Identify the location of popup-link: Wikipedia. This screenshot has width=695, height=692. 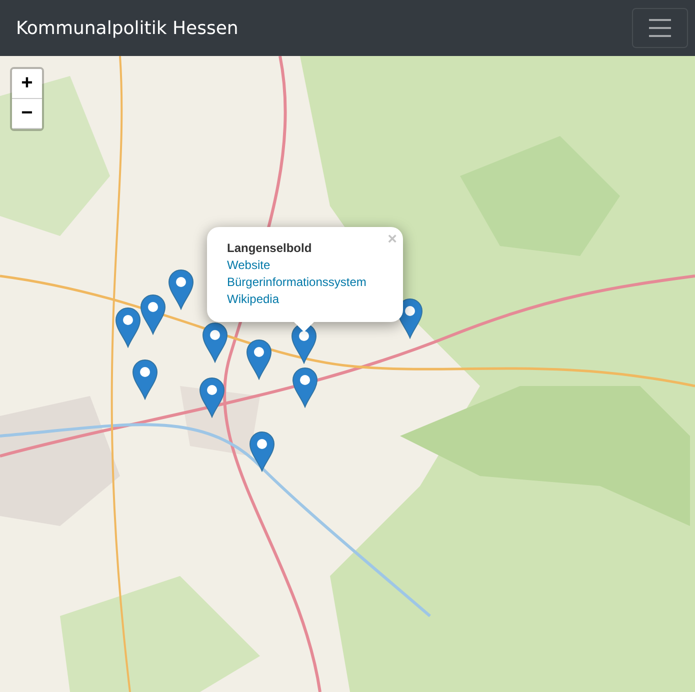
(305, 299).